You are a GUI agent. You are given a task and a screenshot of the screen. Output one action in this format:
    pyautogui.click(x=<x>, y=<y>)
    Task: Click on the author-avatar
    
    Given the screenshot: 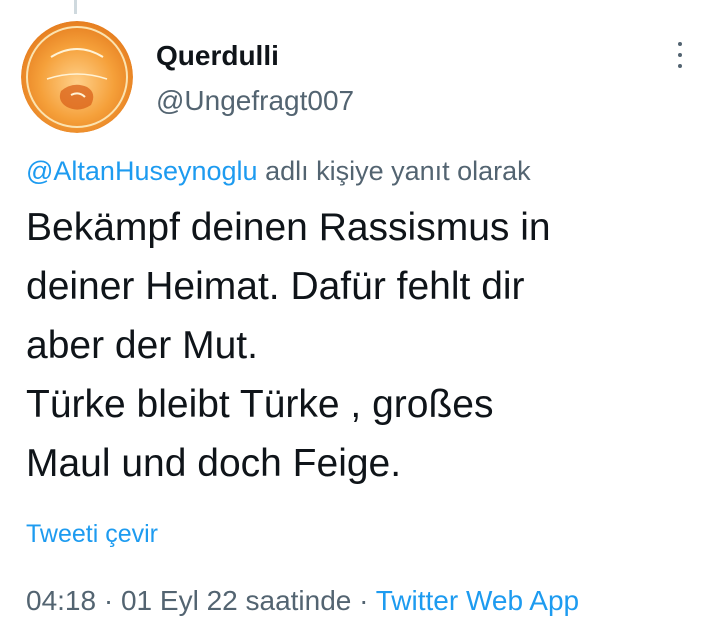 What is the action you would take?
    pyautogui.click(x=77, y=77)
    